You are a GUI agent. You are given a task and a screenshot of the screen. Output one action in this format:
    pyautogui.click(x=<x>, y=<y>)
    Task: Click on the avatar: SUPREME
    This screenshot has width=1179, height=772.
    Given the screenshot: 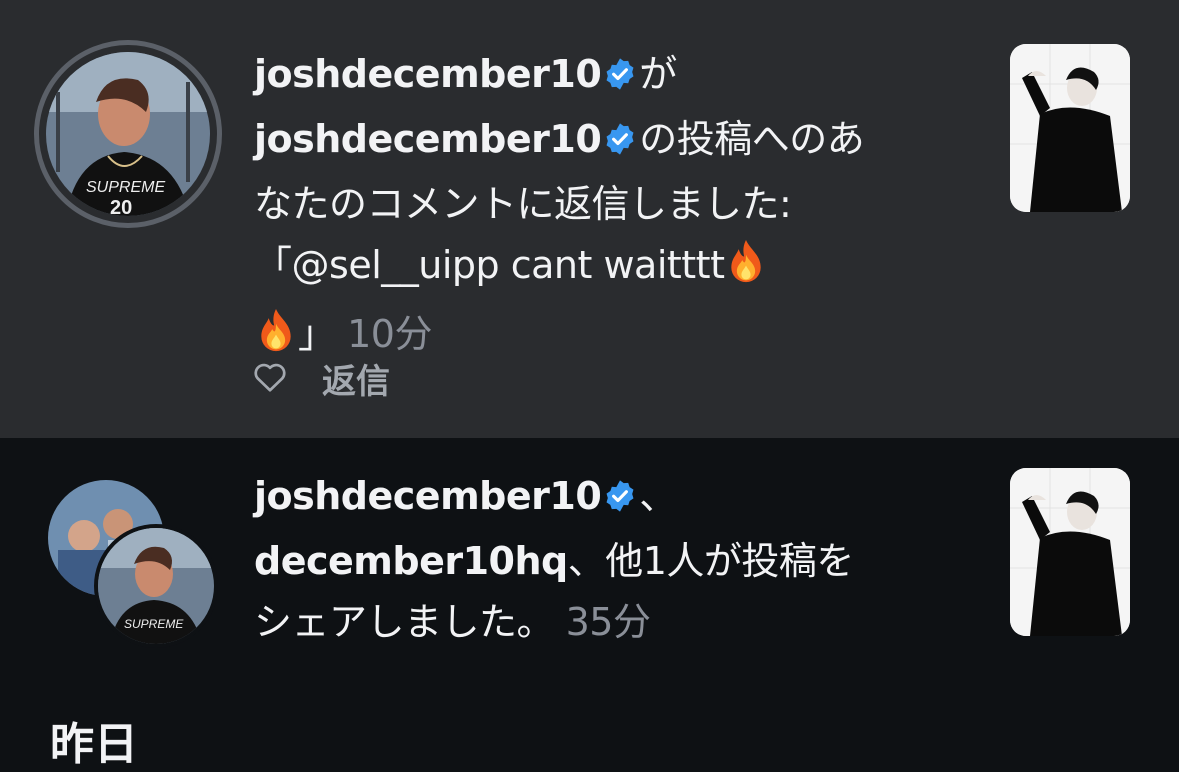 What is the action you would take?
    pyautogui.click(x=156, y=586)
    